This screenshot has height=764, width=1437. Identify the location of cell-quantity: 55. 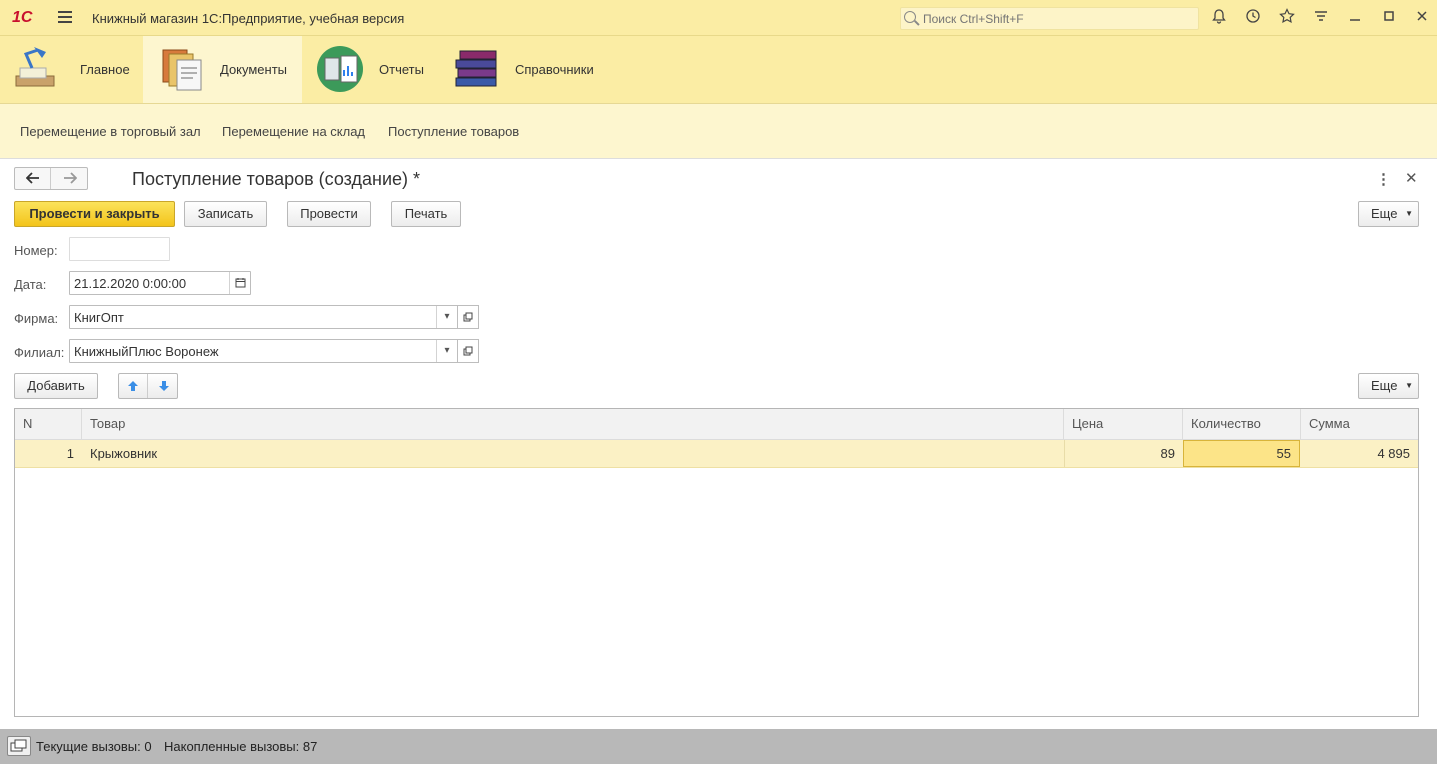
(1241, 453).